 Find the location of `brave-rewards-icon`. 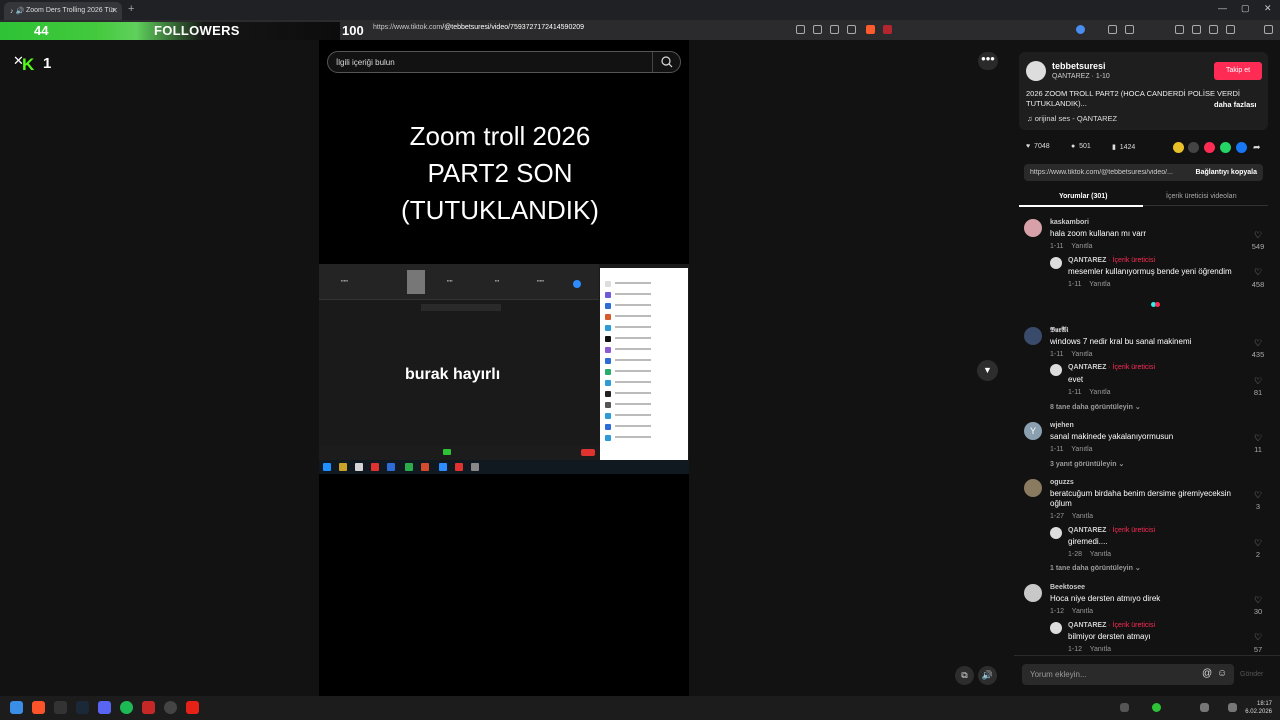

brave-rewards-icon is located at coordinates (887, 29).